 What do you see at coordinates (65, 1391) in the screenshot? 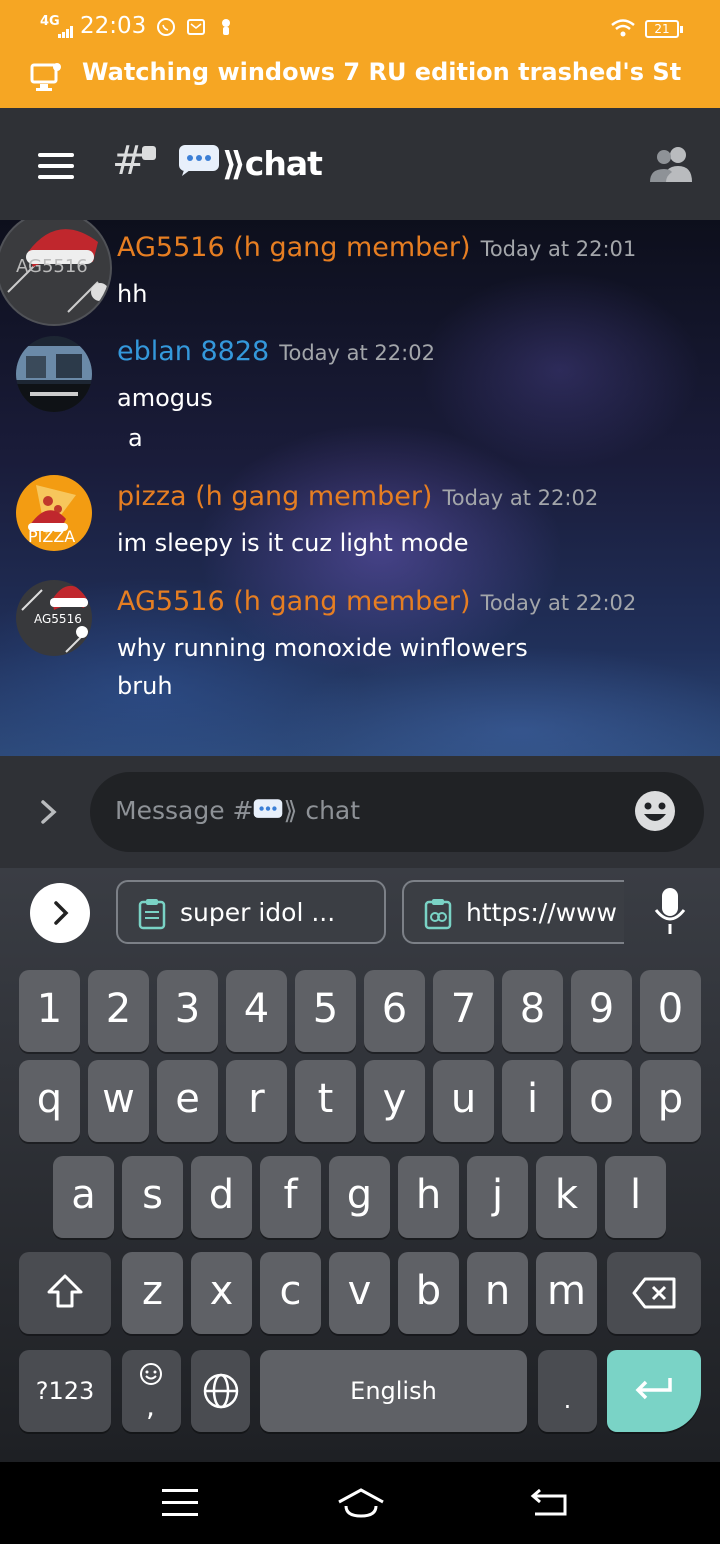
I see `symbols-key: ?123` at bounding box center [65, 1391].